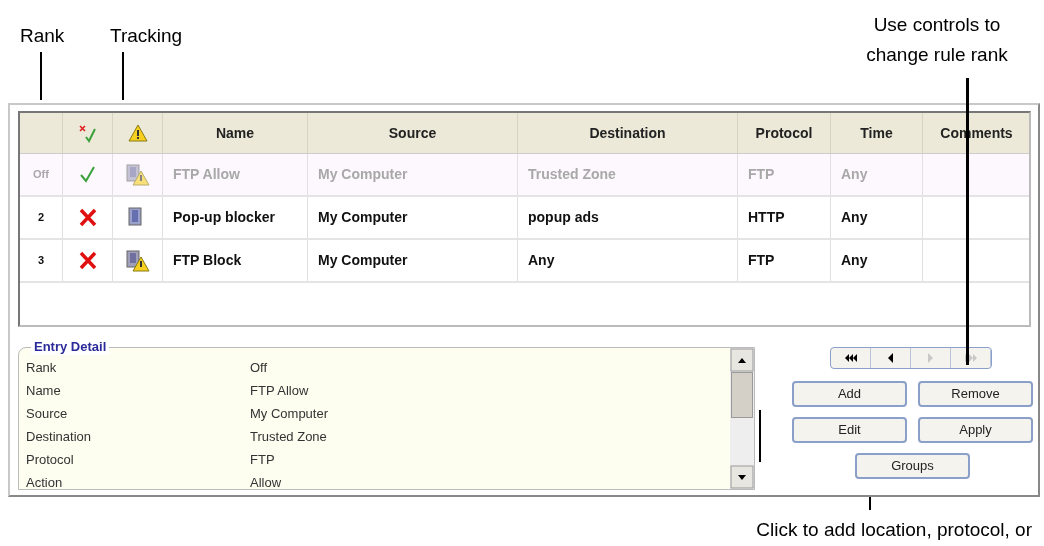 Image resolution: width=1044 pixels, height=546 pixels. What do you see at coordinates (41, 218) in the screenshot?
I see `rank-text: 2` at bounding box center [41, 218].